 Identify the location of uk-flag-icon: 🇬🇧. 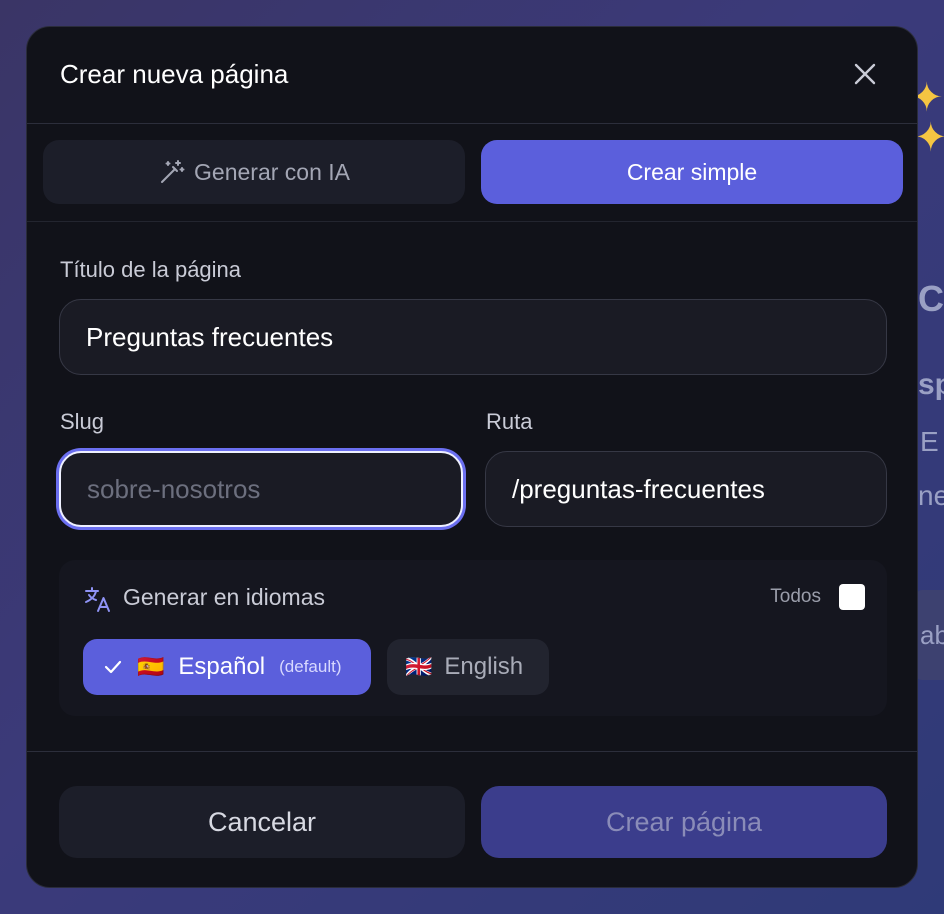
(419, 666).